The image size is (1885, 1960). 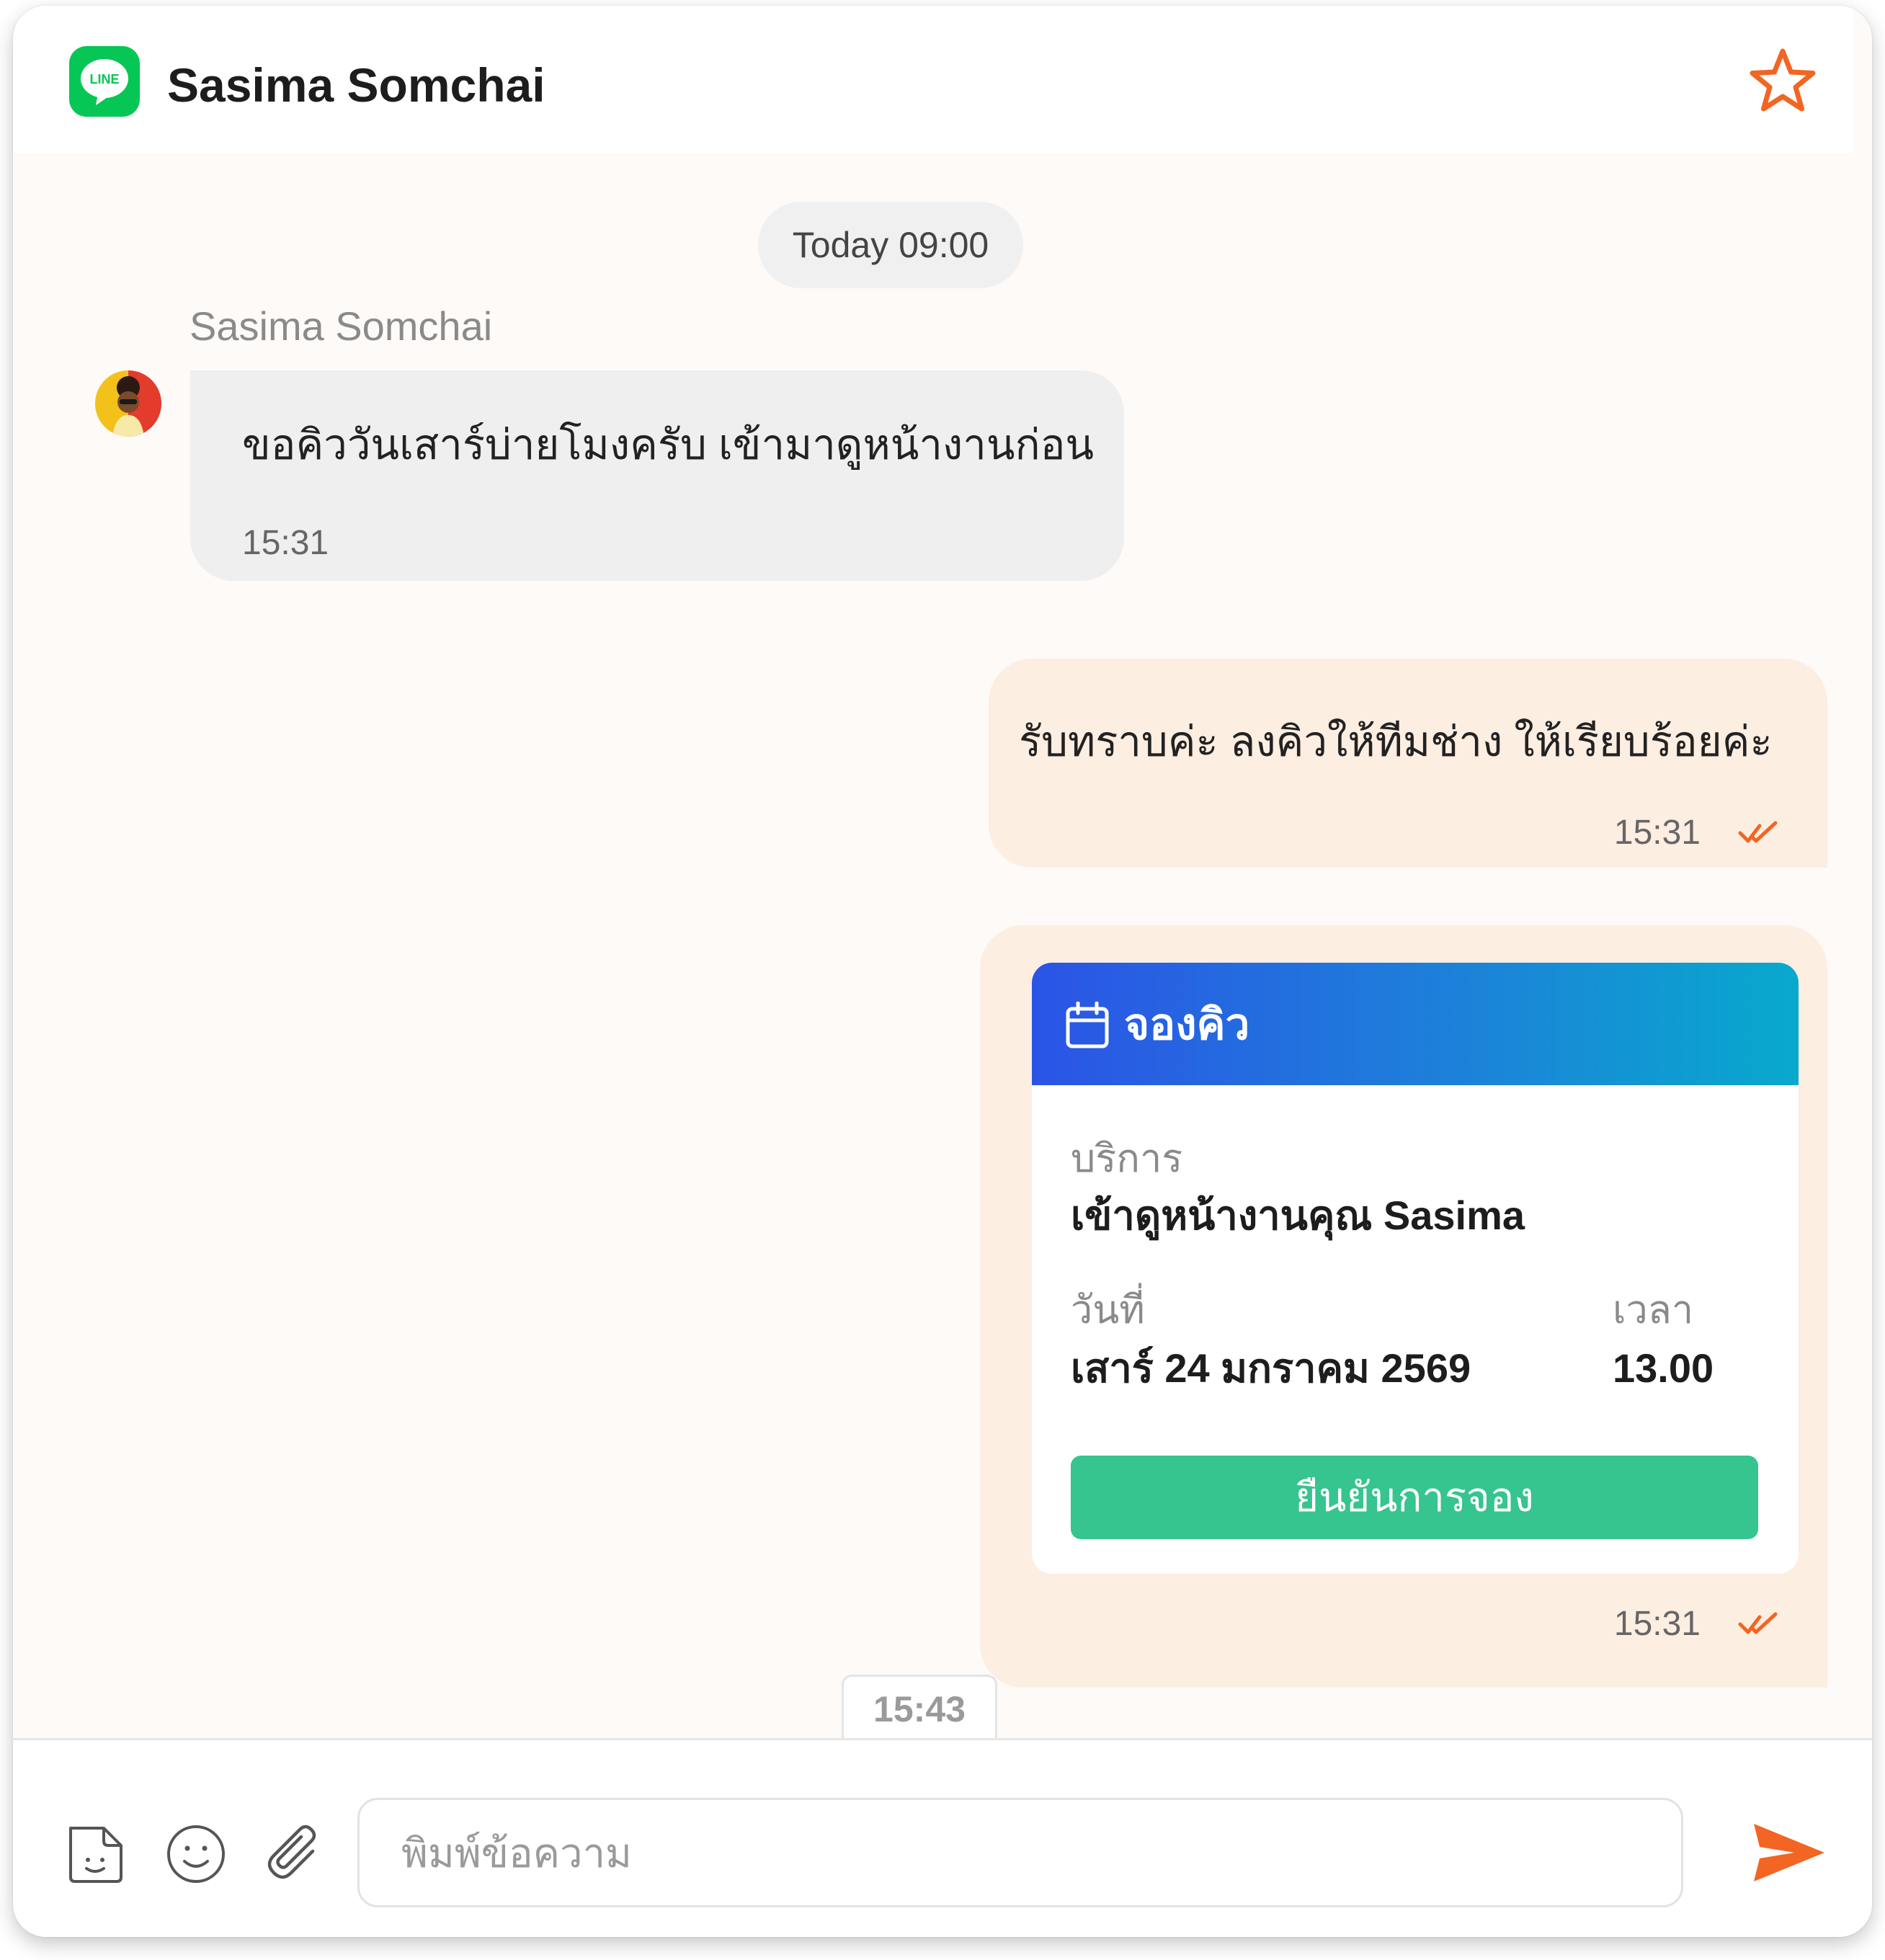 I want to click on send-icon, so click(x=1789, y=1852).